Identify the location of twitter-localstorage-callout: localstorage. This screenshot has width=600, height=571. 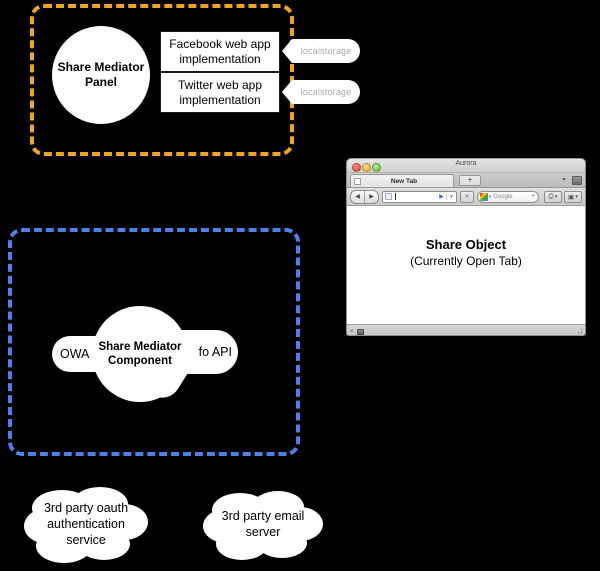
(321, 92).